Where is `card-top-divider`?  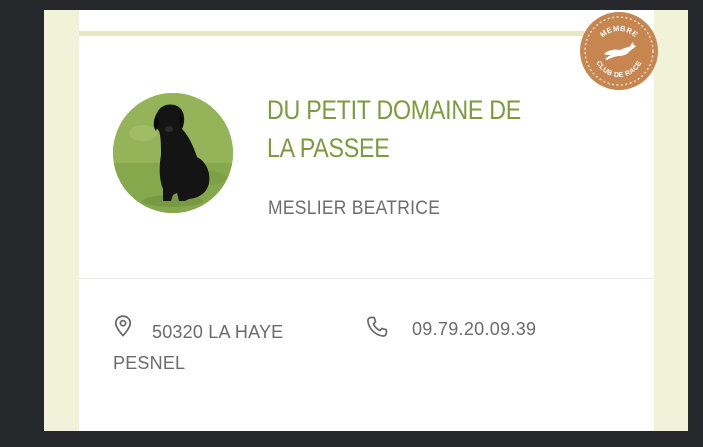 card-top-divider is located at coordinates (366, 33).